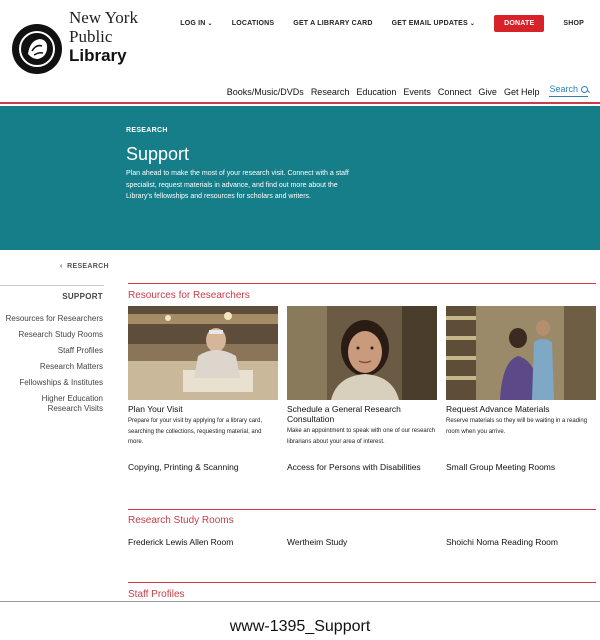 The height and width of the screenshot is (640, 600). What do you see at coordinates (253, 23) in the screenshot?
I see `locations-link: LOCATIONS` at bounding box center [253, 23].